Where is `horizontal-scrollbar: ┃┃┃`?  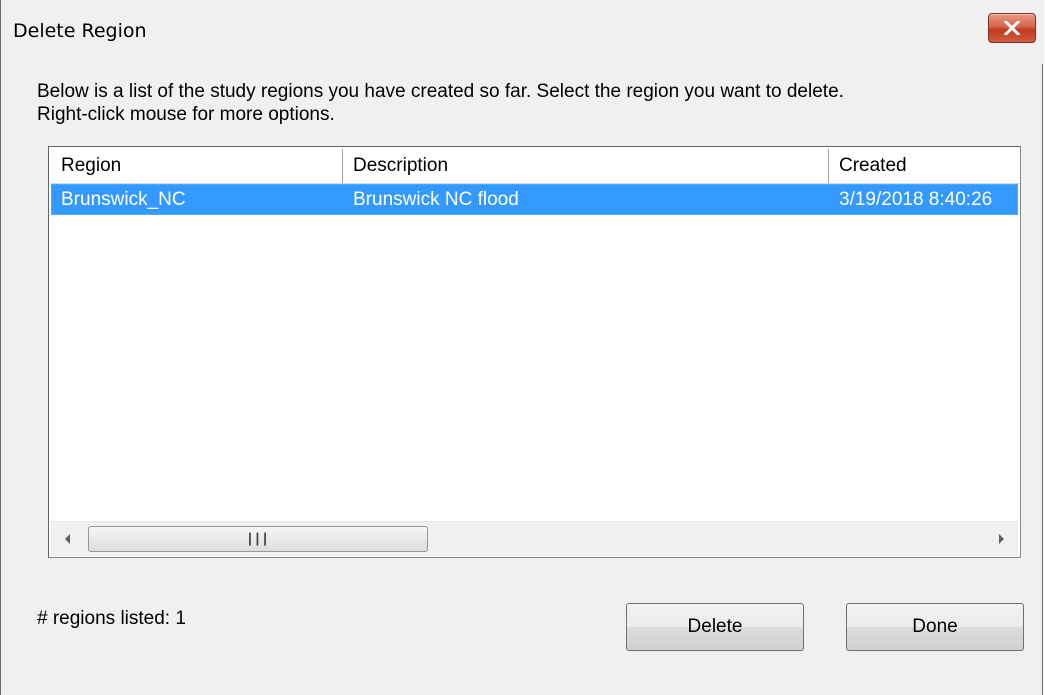
horizontal-scrollbar: ┃┃┃ is located at coordinates (534, 538).